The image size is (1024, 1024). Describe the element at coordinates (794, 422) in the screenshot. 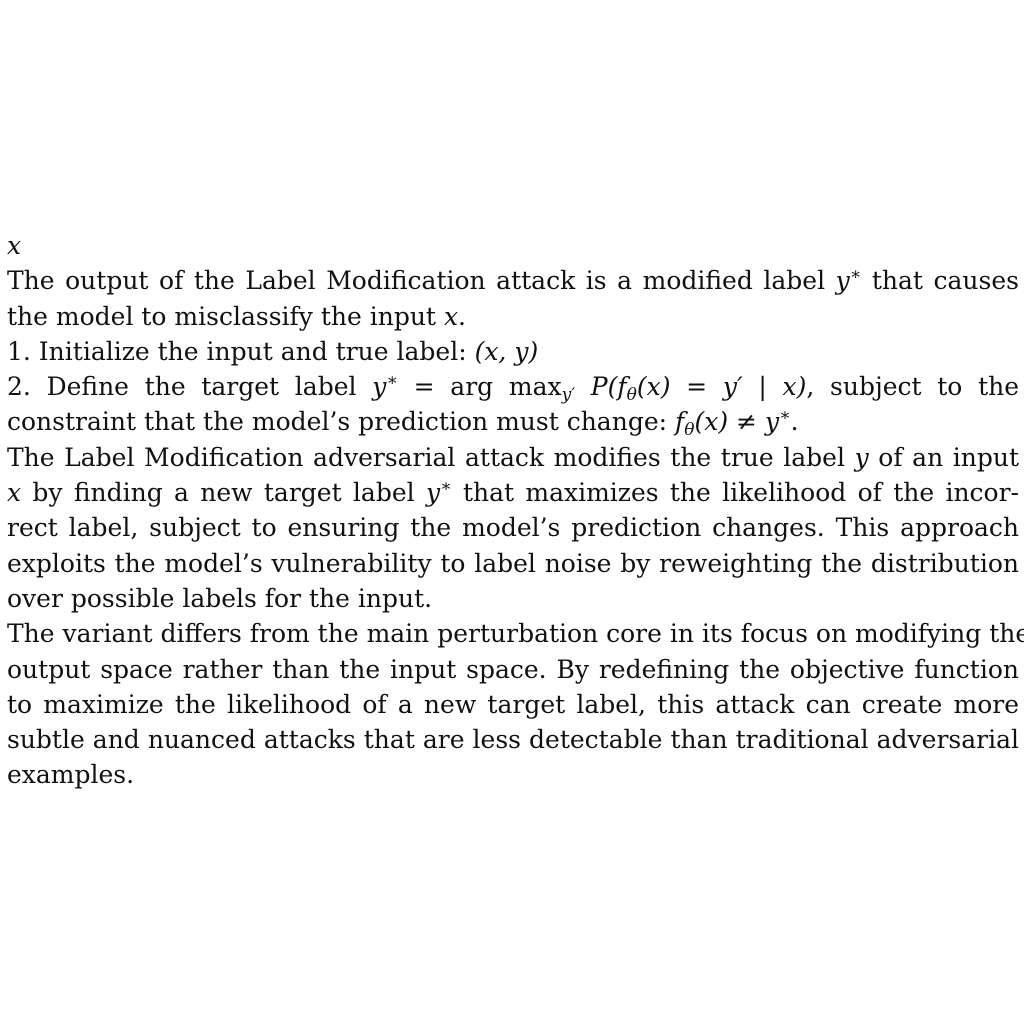

I see `step2-line2-tail: .` at that location.